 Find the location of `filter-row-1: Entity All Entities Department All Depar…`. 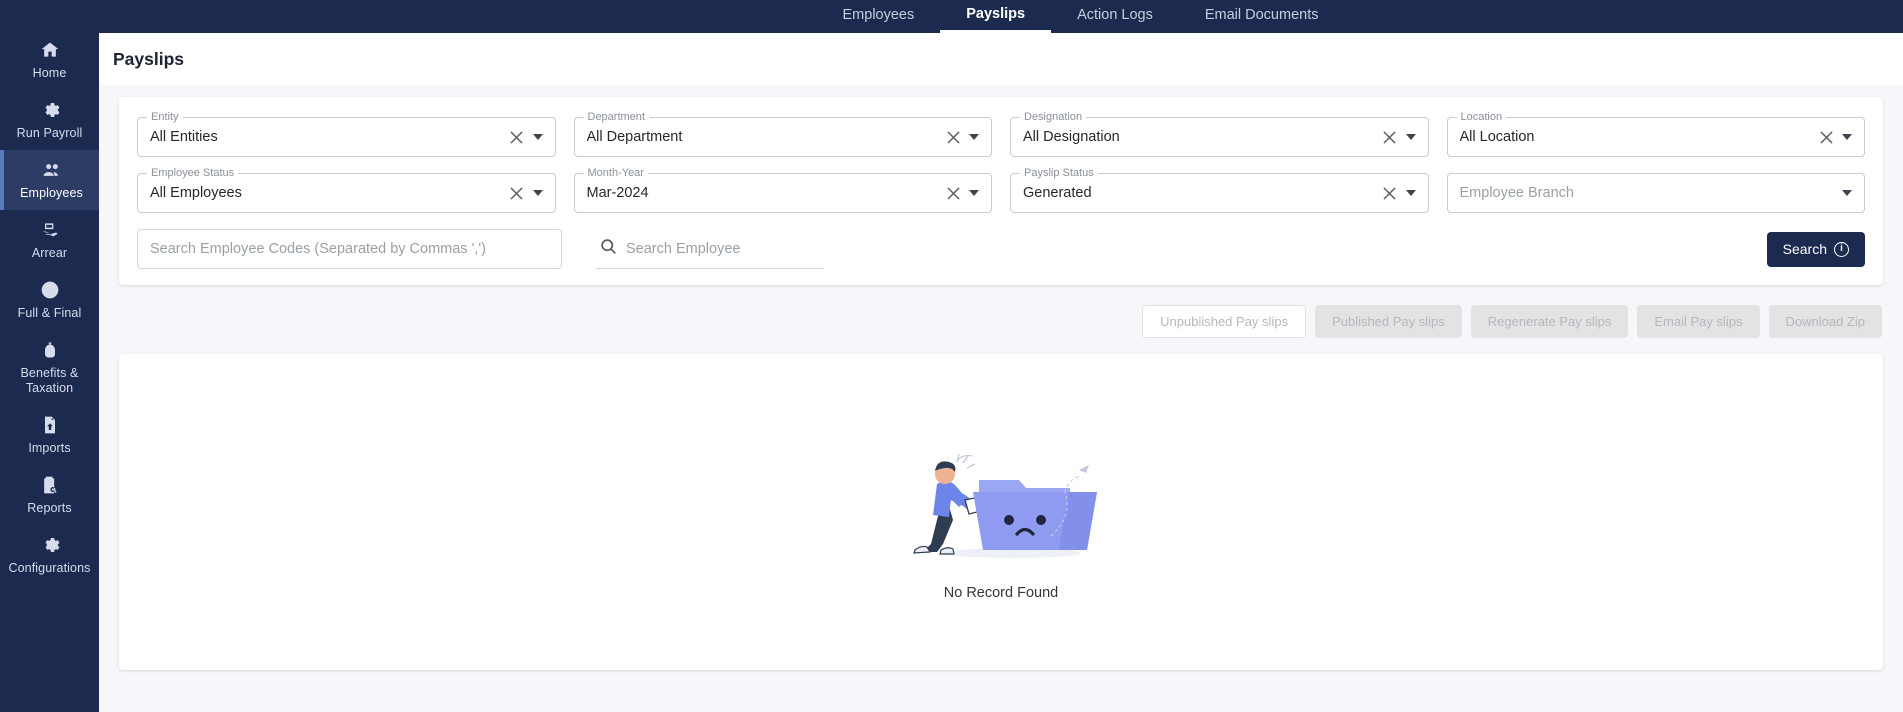

filter-row-1: Entity All Entities Department All Depar… is located at coordinates (1001, 134).